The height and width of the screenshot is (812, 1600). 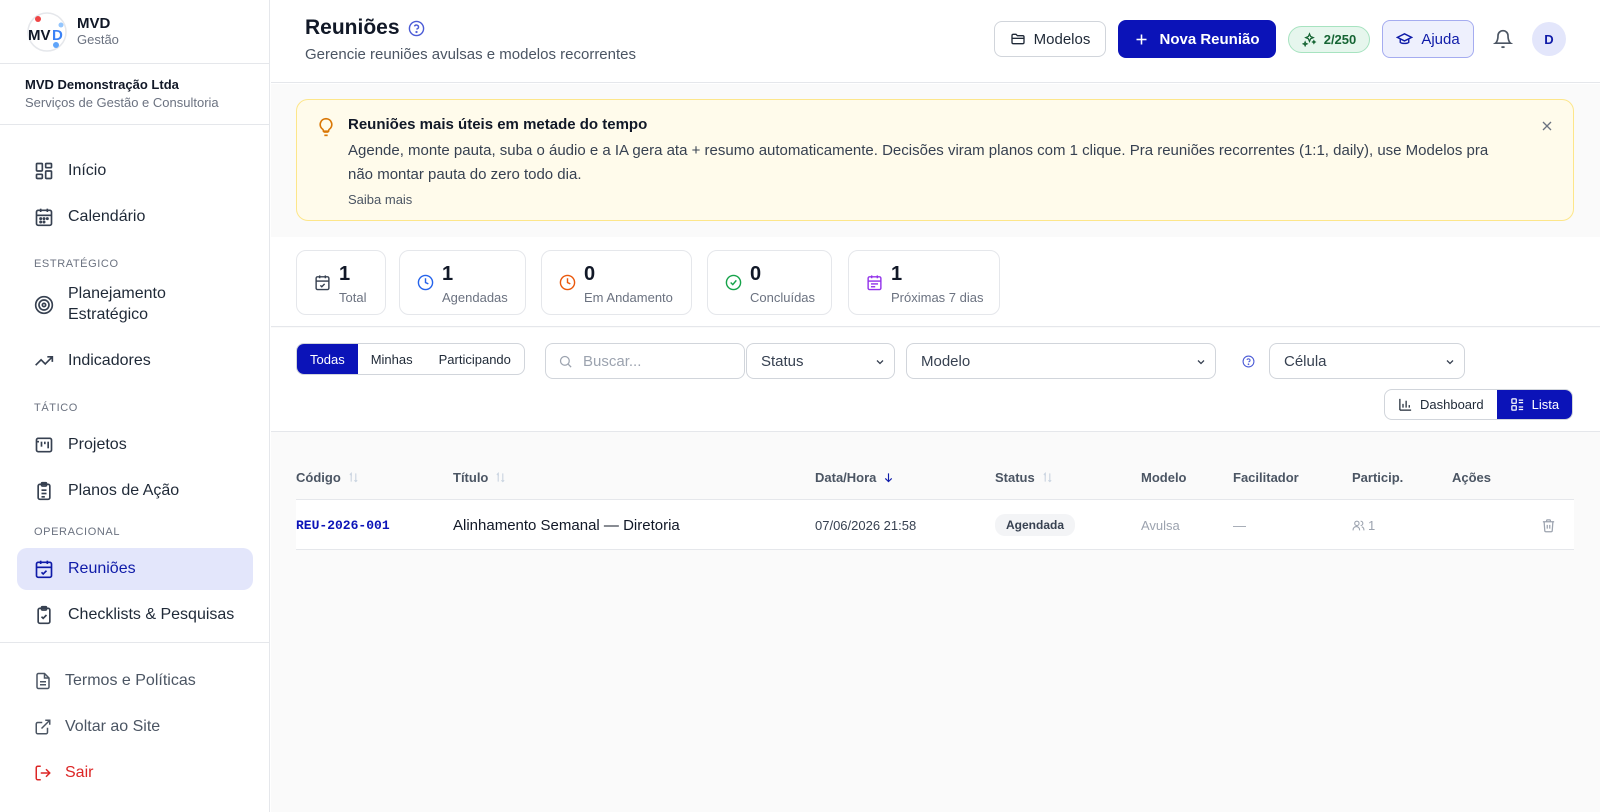 I want to click on view-dashboard-button: Dashboard, so click(x=1441, y=404).